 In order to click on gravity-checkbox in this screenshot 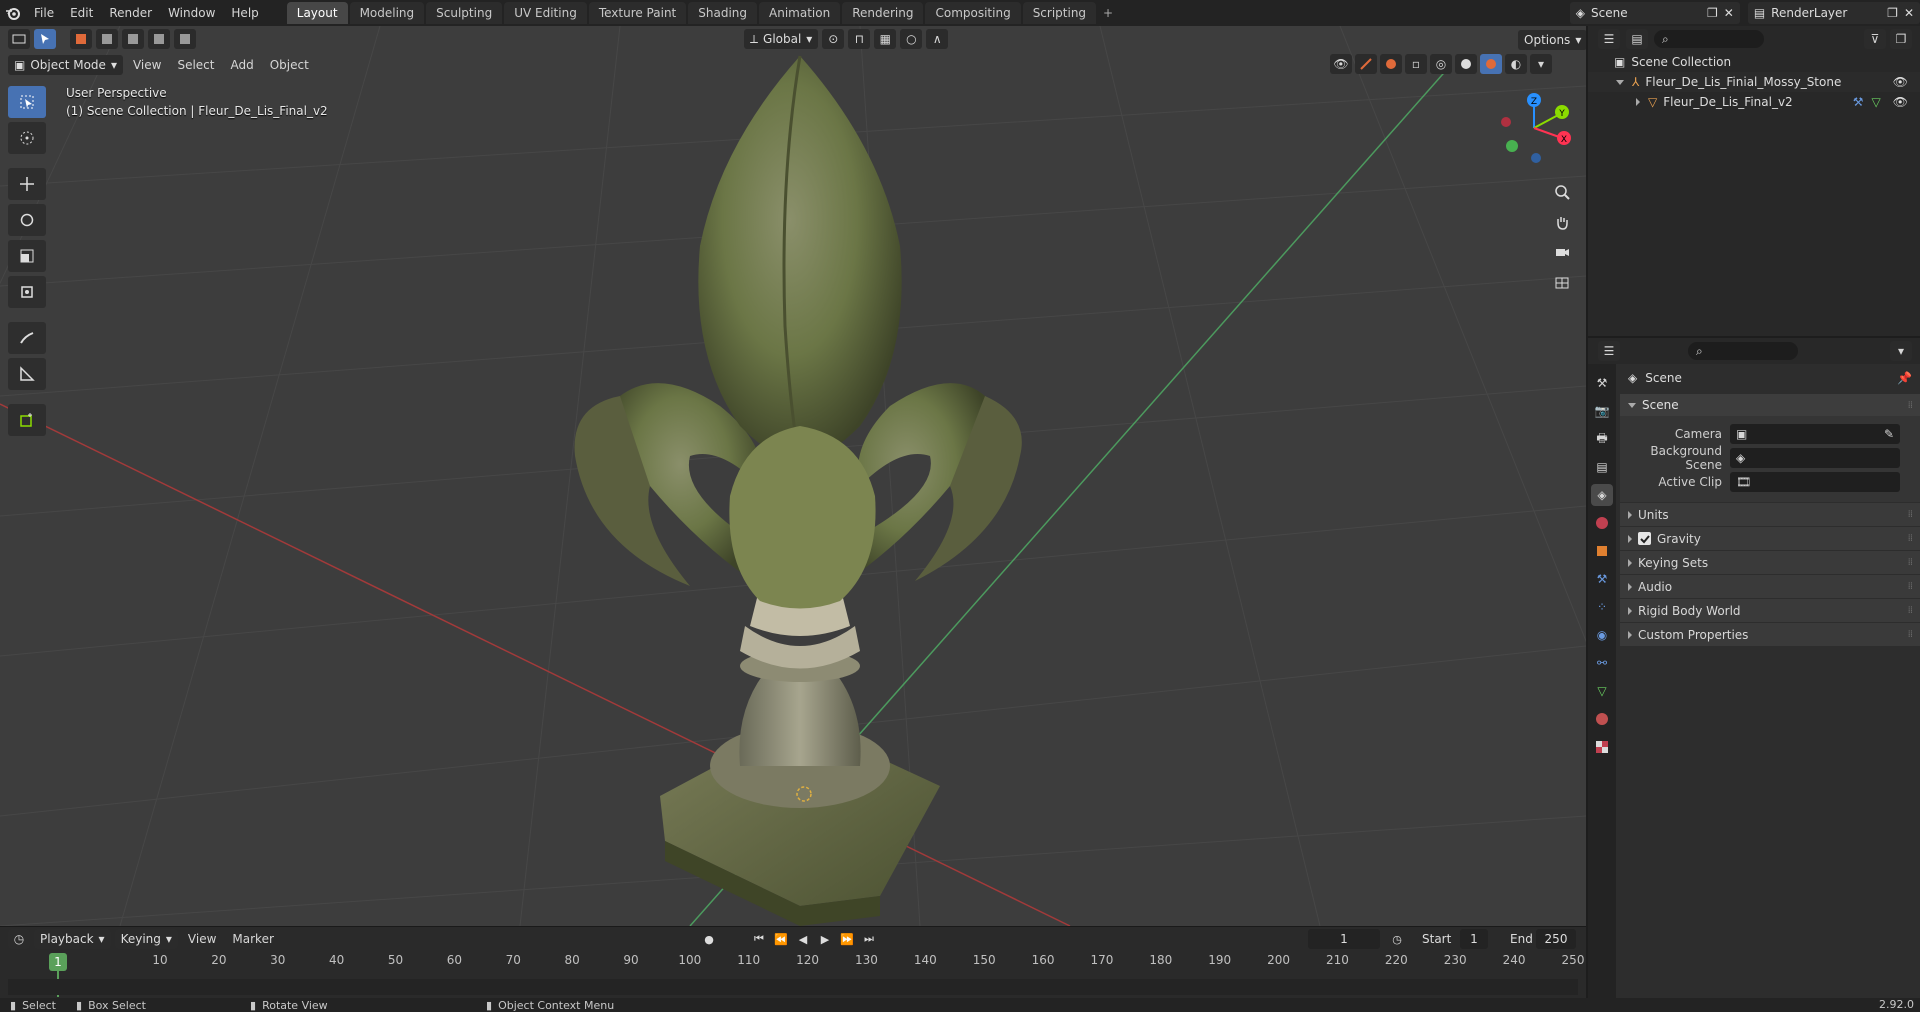, I will do `click(1644, 538)`.